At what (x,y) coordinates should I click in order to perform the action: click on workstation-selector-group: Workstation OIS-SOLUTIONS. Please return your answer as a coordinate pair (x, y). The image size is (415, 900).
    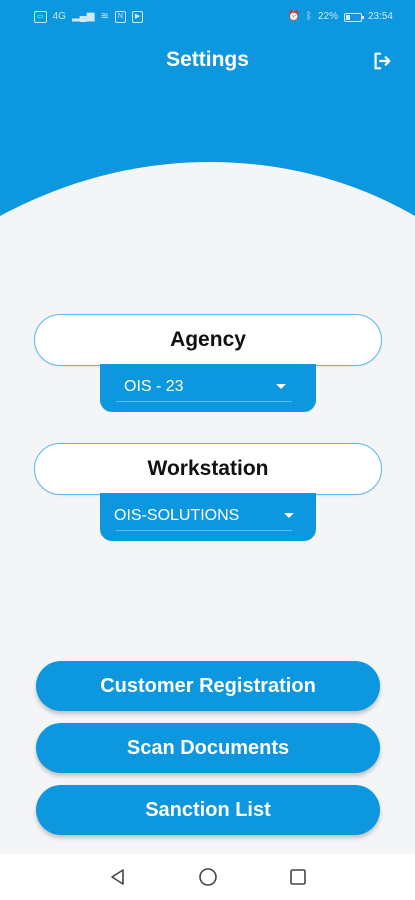
    Looking at the image, I should click on (208, 492).